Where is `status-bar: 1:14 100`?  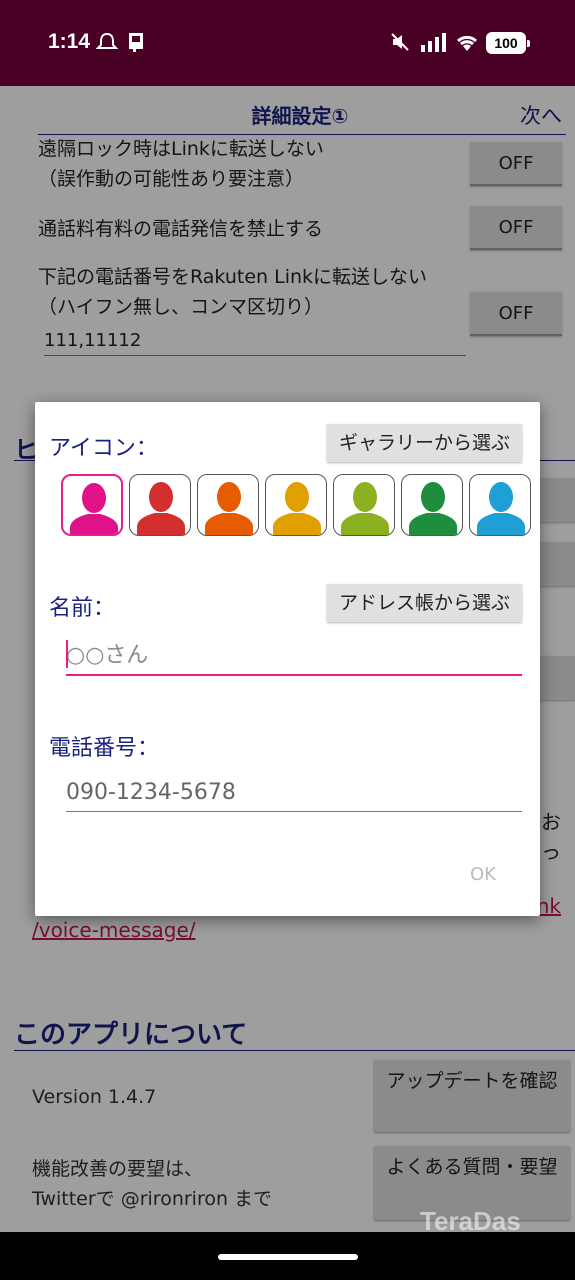
status-bar: 1:14 100 is located at coordinates (287, 43).